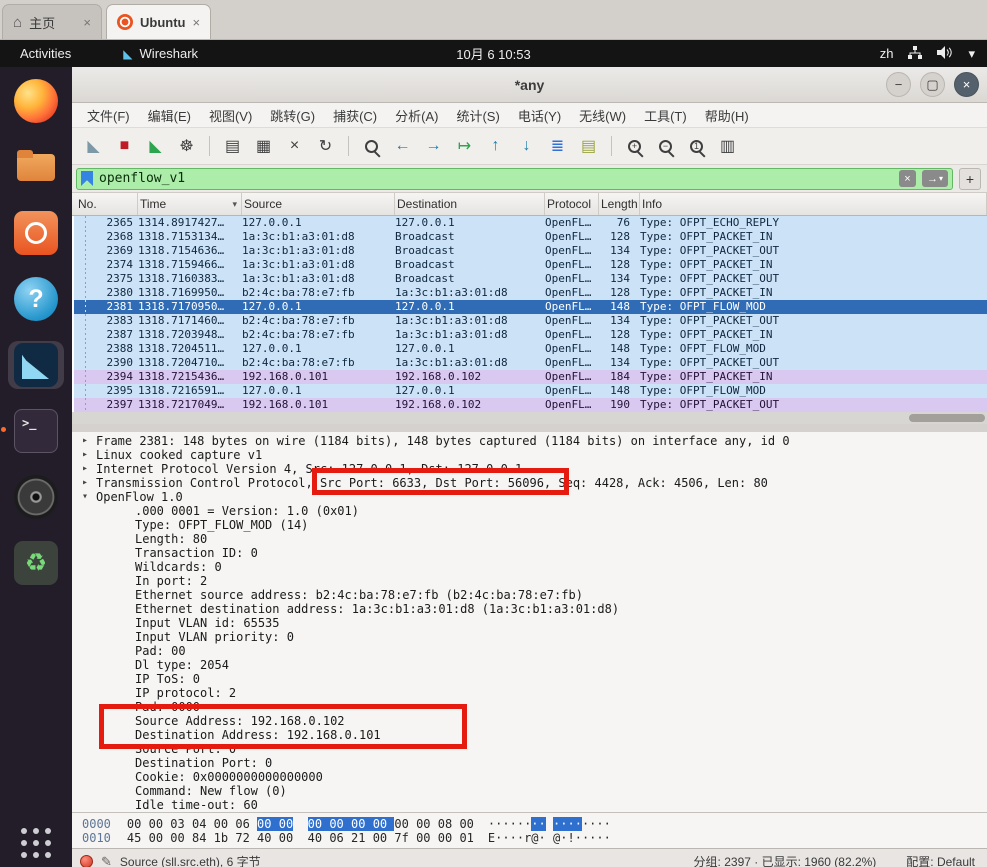  Describe the element at coordinates (106, 860) in the screenshot. I see `capture-comment-icon: ✎` at that location.